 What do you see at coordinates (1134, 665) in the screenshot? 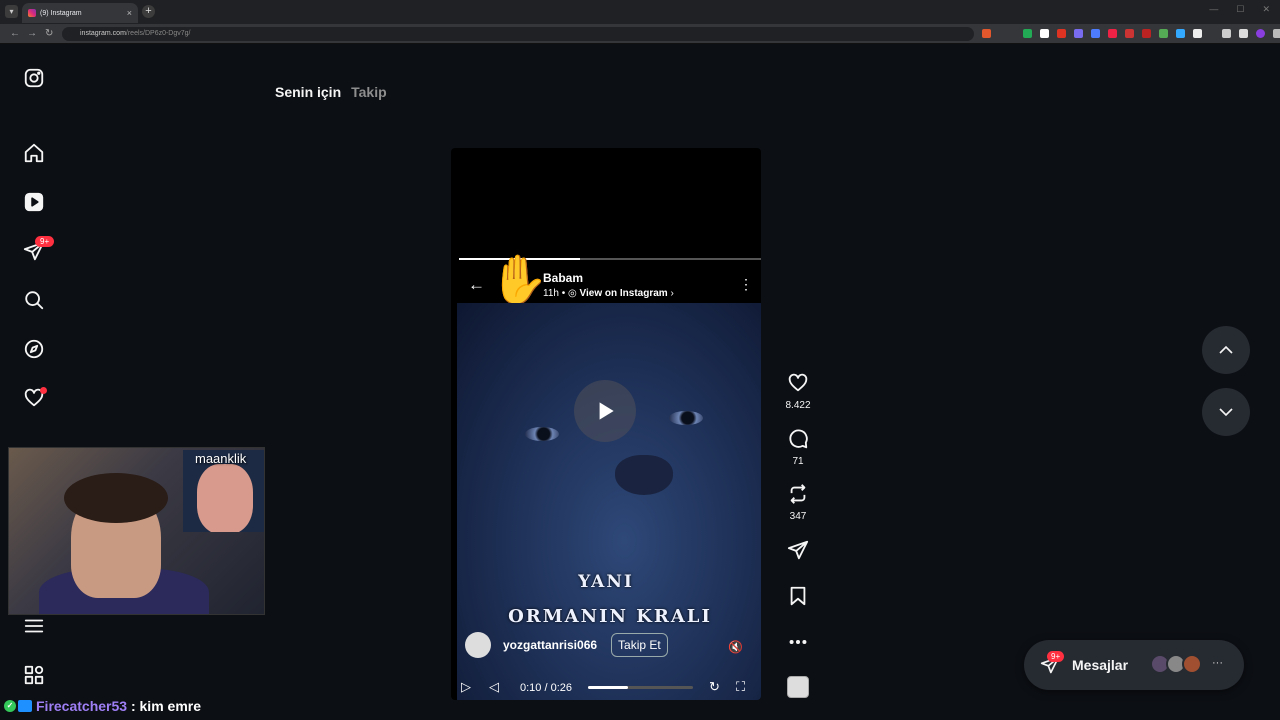
I see `messages-pill: Mesajlar` at bounding box center [1134, 665].